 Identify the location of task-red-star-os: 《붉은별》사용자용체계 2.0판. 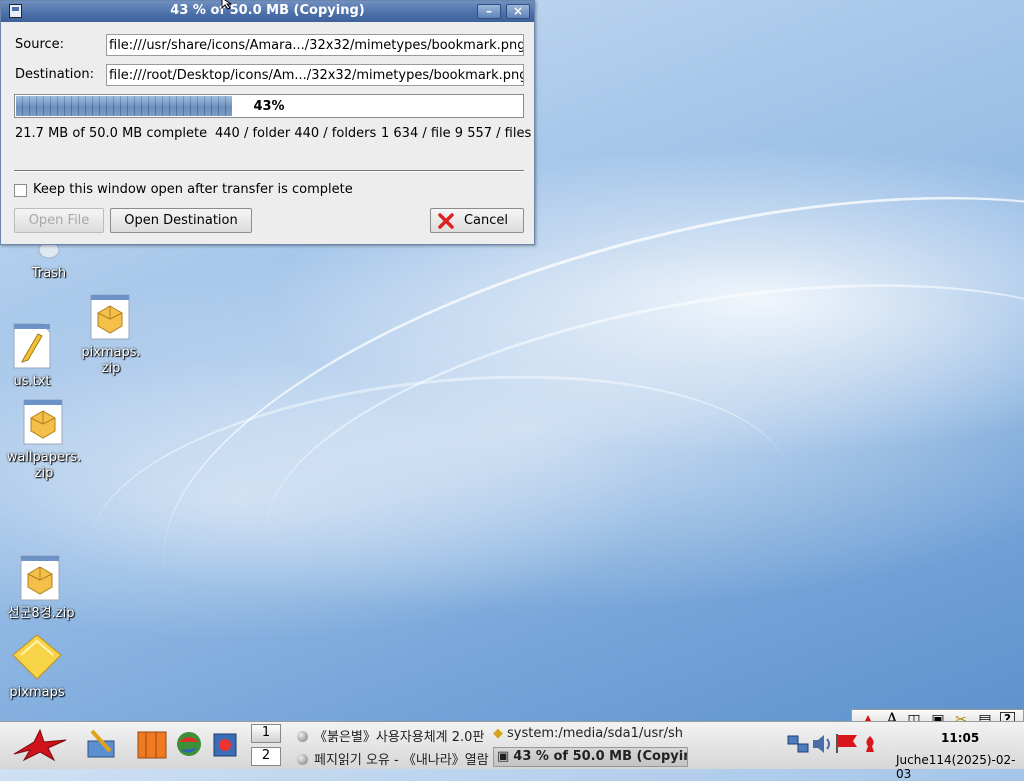
(391, 735).